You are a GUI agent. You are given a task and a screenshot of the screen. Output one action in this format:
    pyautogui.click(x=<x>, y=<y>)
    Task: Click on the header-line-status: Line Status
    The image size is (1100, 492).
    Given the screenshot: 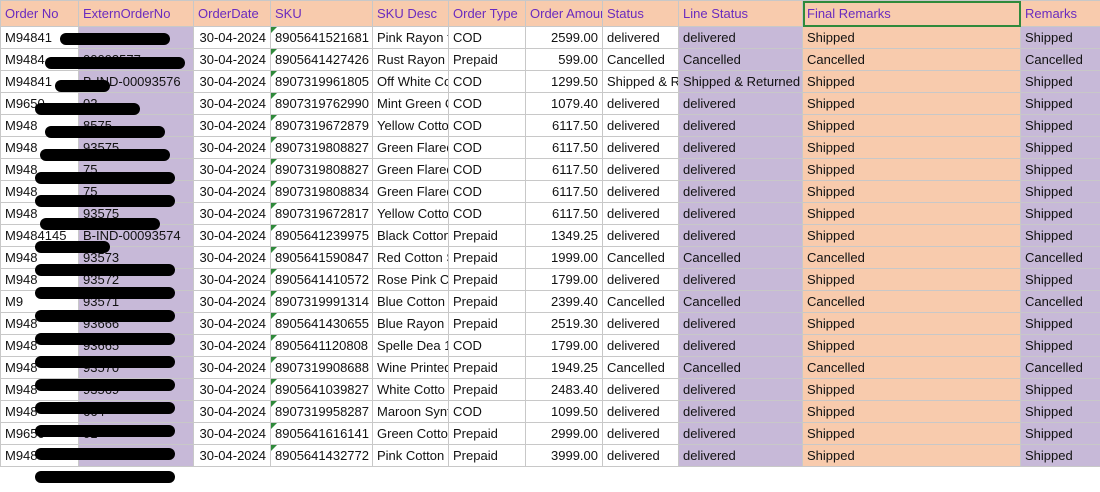 What is the action you would take?
    pyautogui.click(x=740, y=13)
    